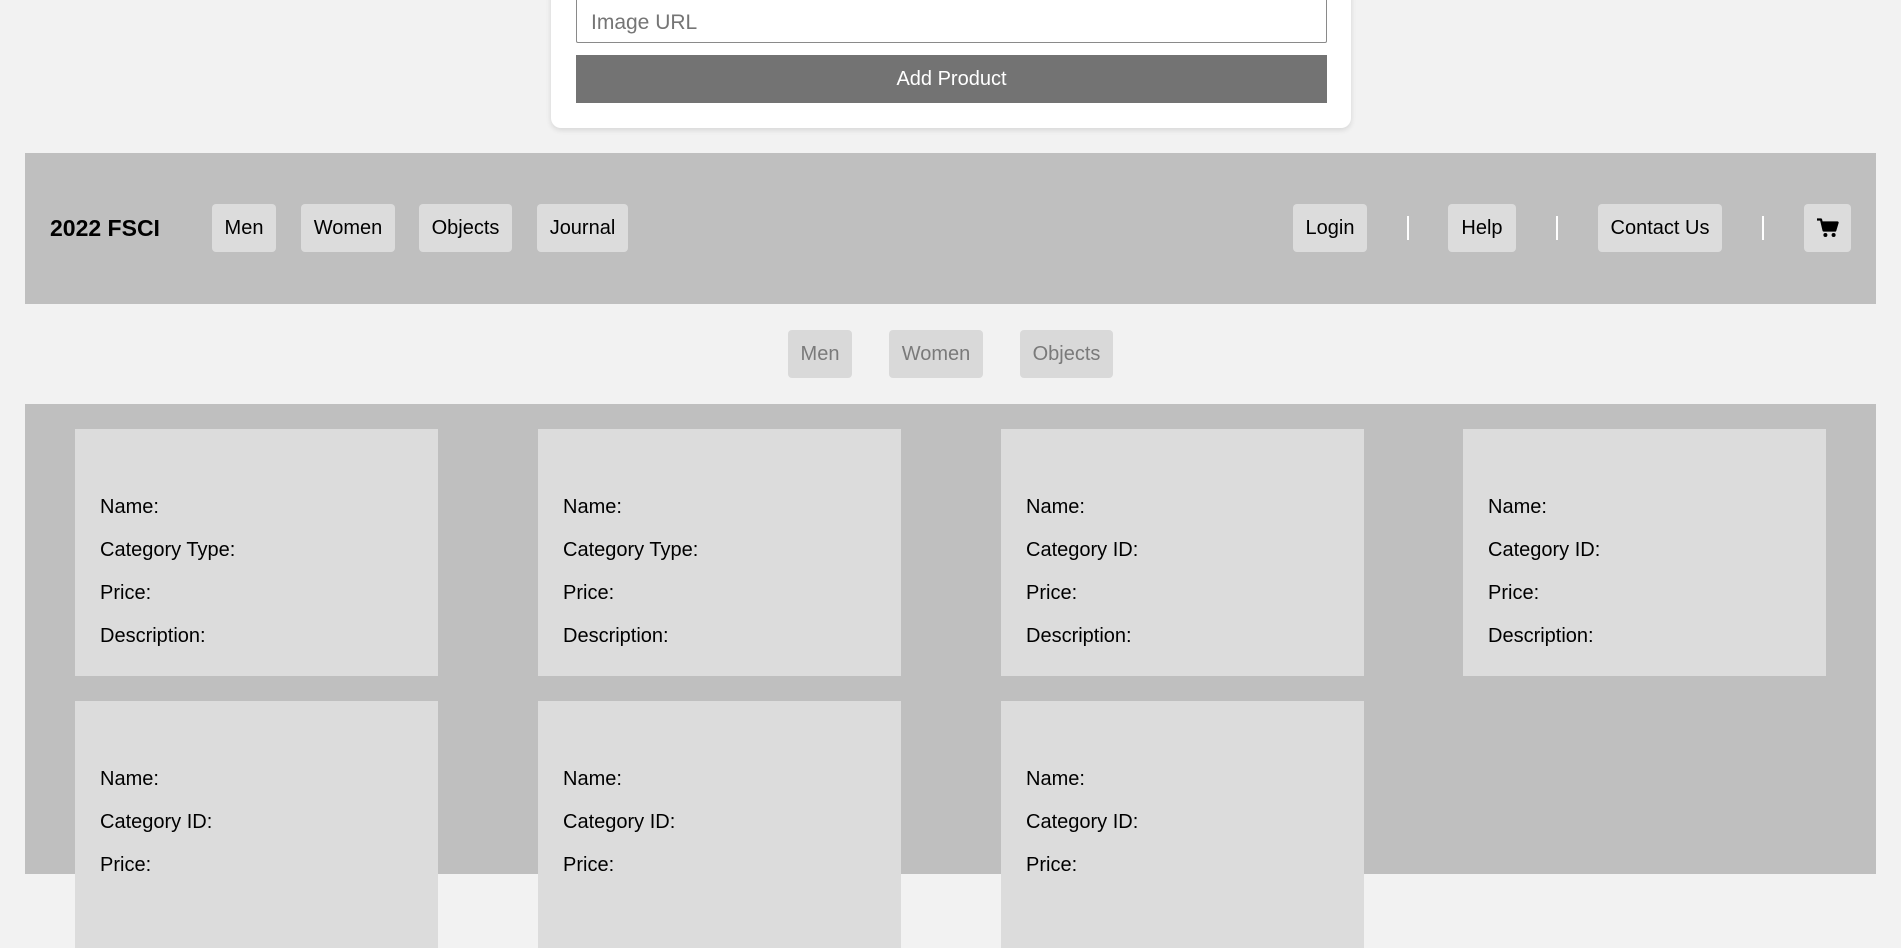 The width and height of the screenshot is (1901, 948). Describe the element at coordinates (105, 228) in the screenshot. I see `brand-logo: 2022 FSCI` at that location.